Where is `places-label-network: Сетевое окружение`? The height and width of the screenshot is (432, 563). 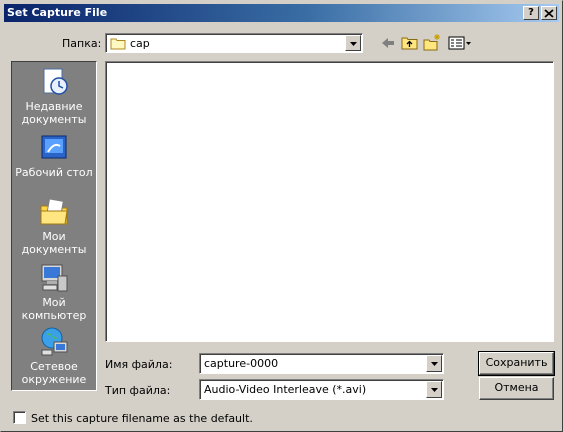
places-label-network: Сетевое окружение is located at coordinates (54, 373).